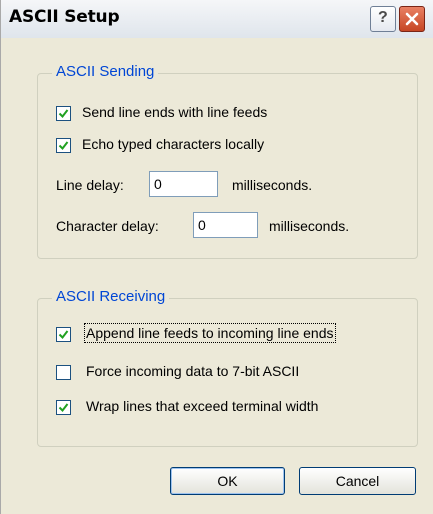 The image size is (433, 514). What do you see at coordinates (183, 184) in the screenshot?
I see `line-delay-input` at bounding box center [183, 184].